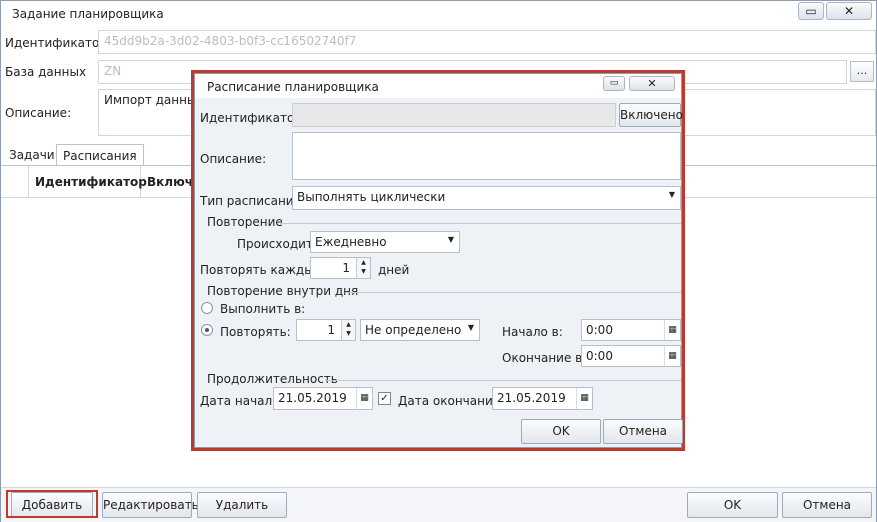 Image resolution: width=877 pixels, height=522 pixels. I want to click on bottom-bar: Добавить Редактировать Удалить OK Отмена, so click(438, 504).